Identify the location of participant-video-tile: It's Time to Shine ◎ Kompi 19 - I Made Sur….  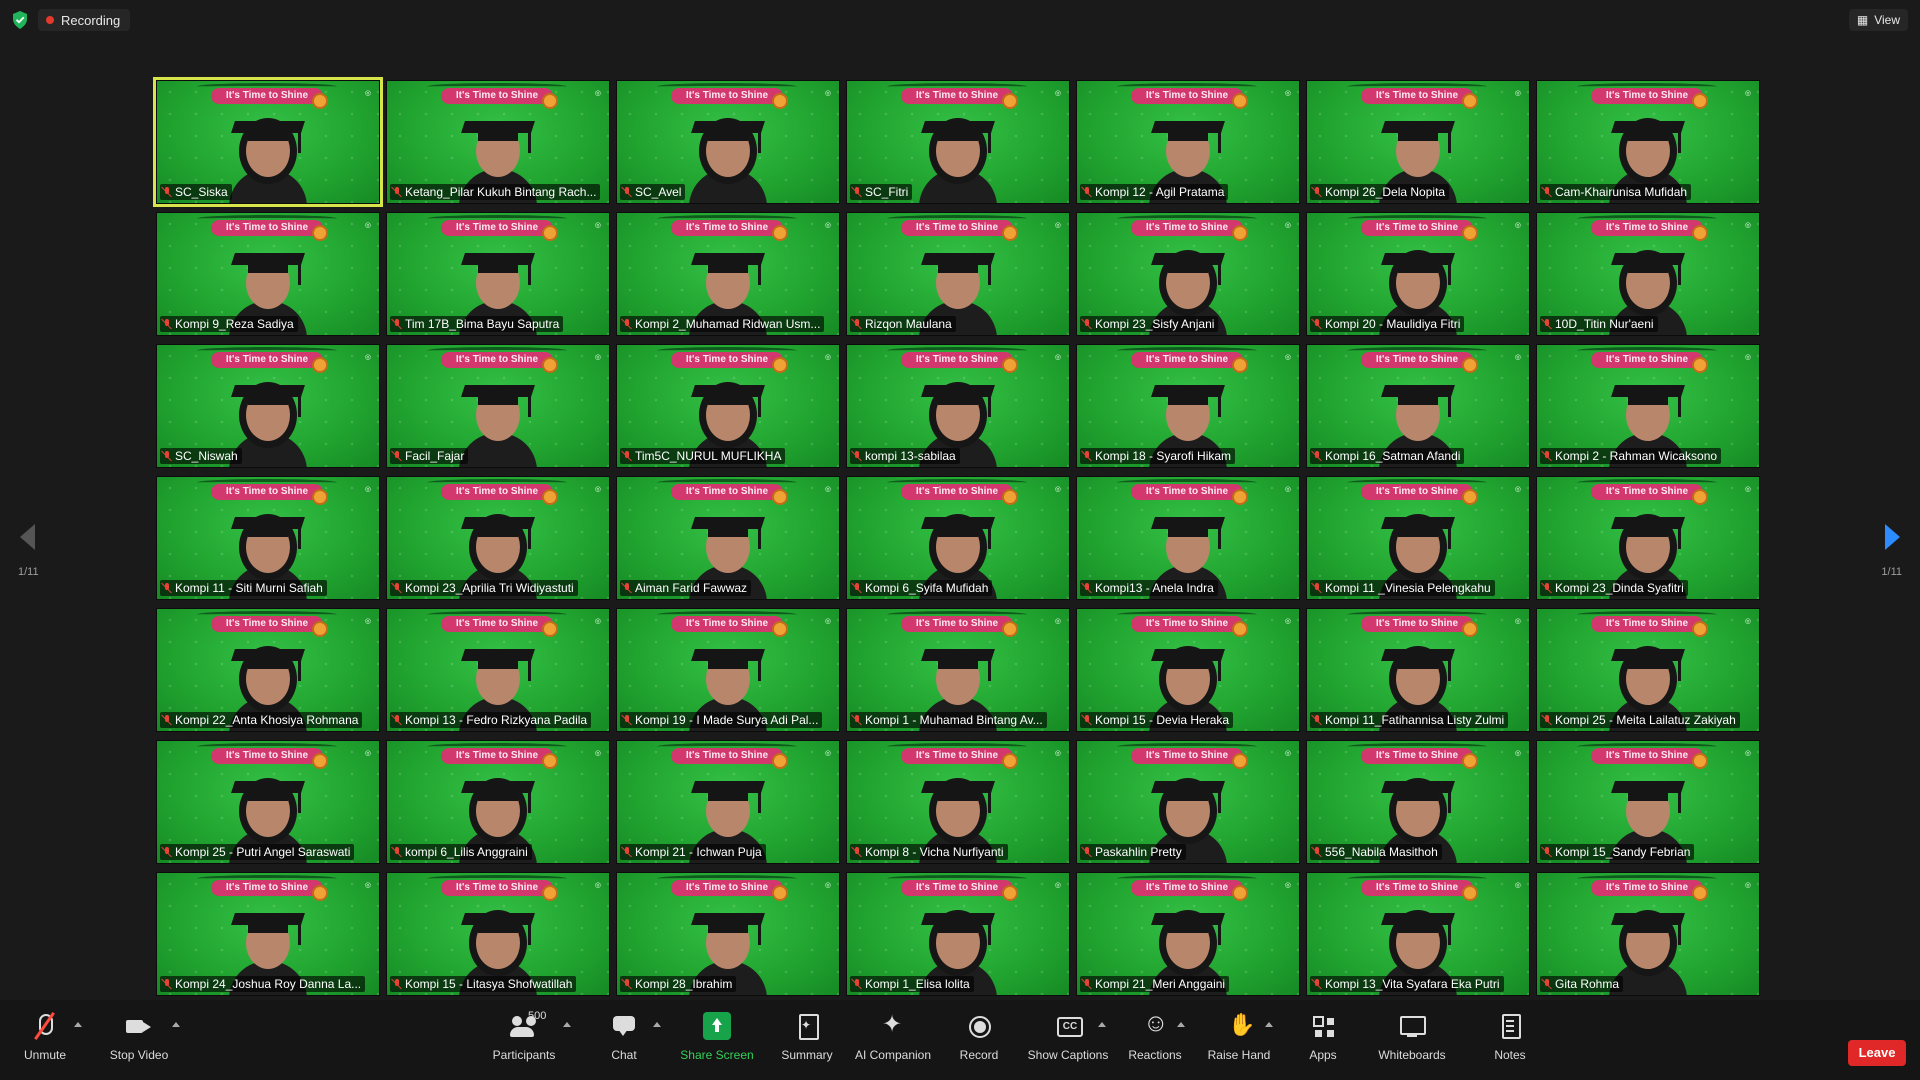
(728, 670).